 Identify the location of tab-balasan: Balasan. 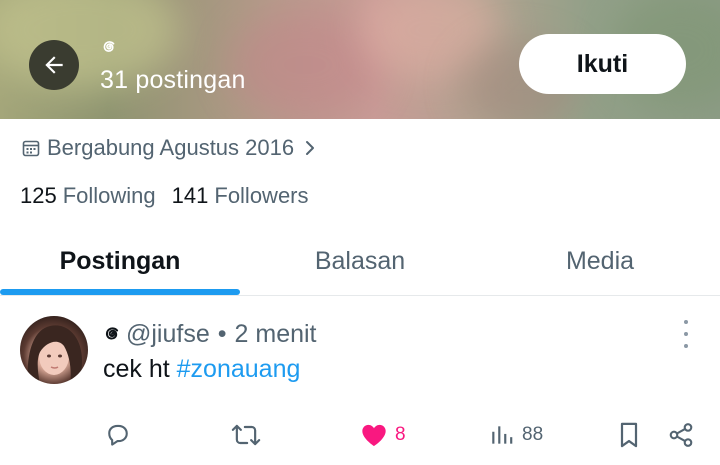
(360, 261).